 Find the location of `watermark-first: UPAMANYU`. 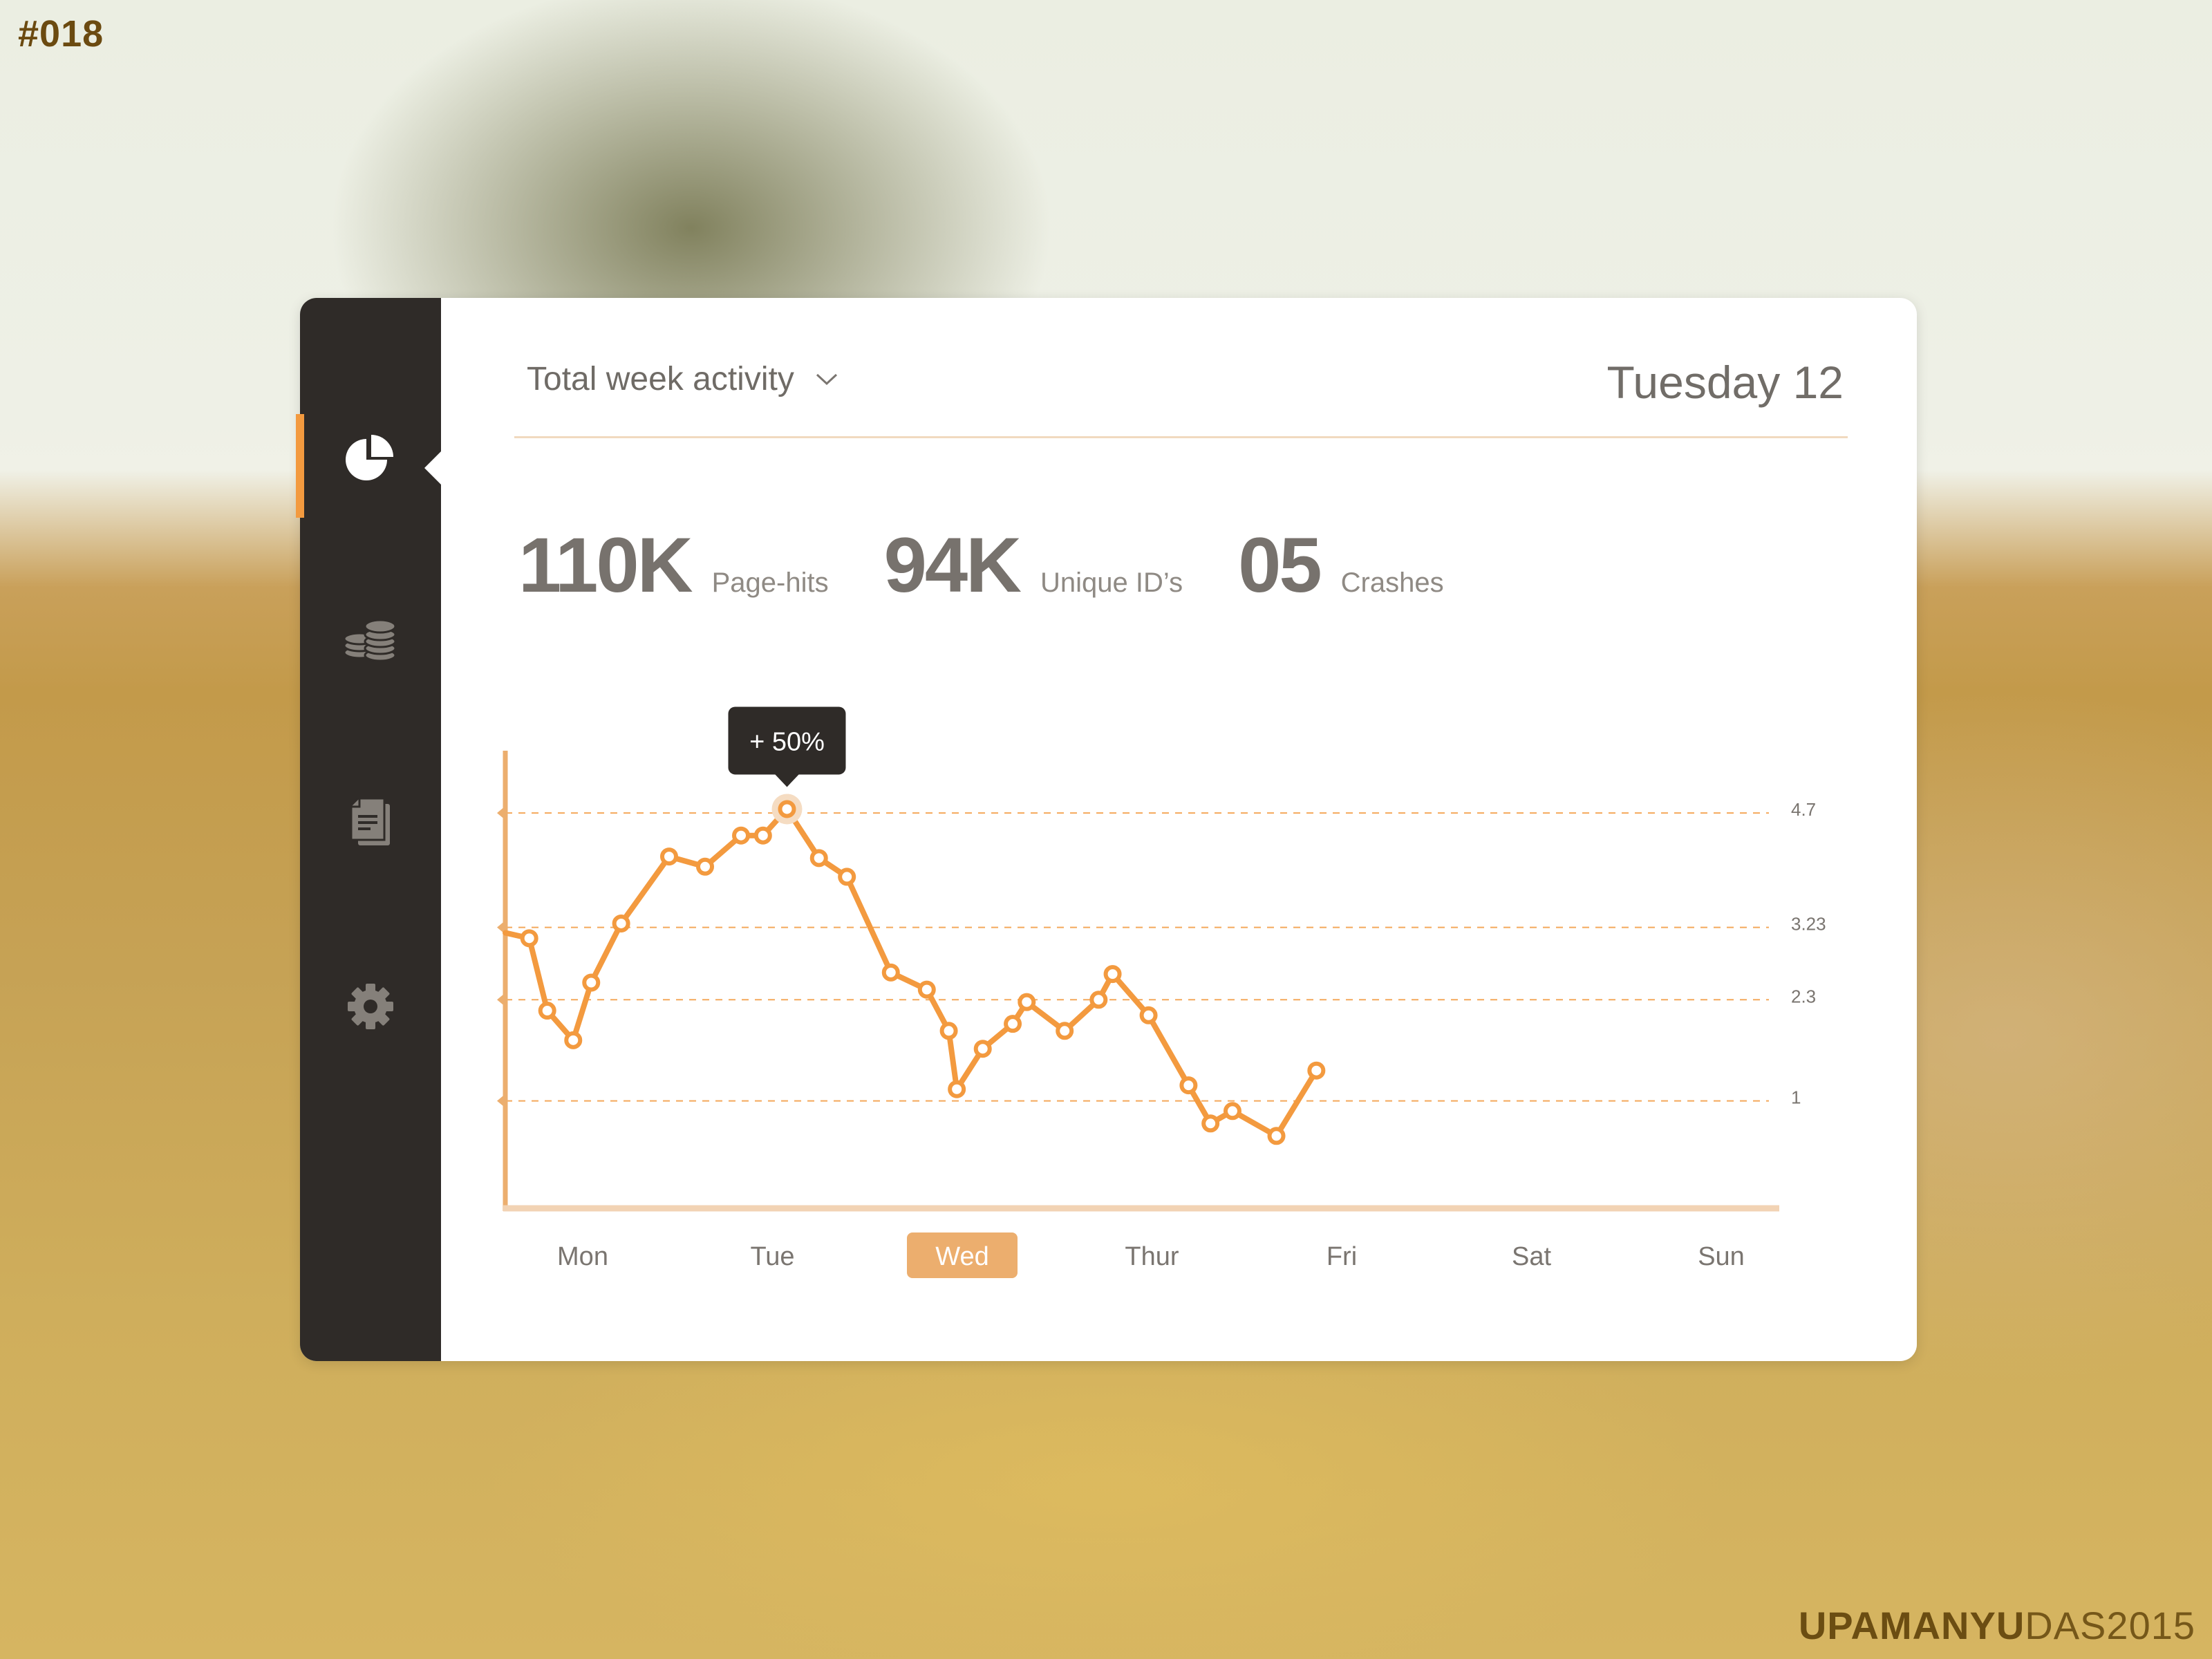

watermark-first: UPAMANYU is located at coordinates (1911, 1625).